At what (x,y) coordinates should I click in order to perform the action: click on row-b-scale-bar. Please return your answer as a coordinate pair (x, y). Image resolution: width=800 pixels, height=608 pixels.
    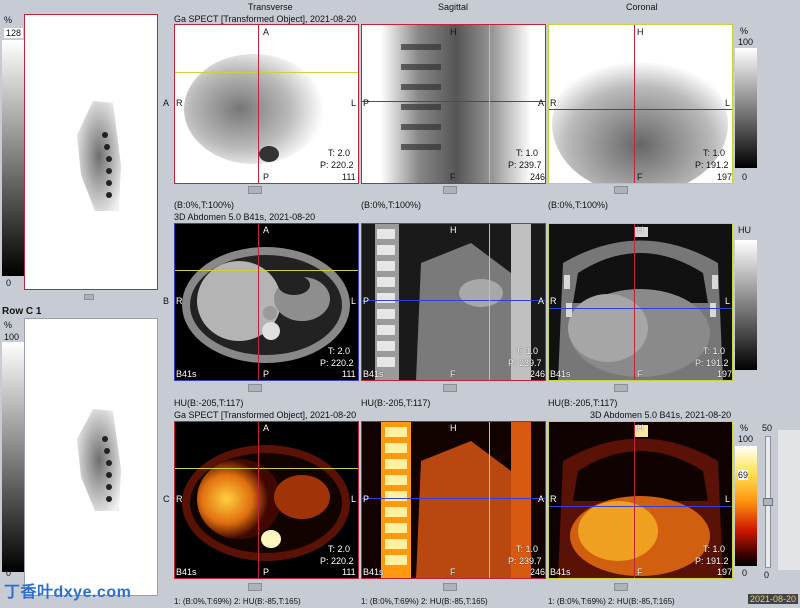
    Looking at the image, I should click on (746, 305).